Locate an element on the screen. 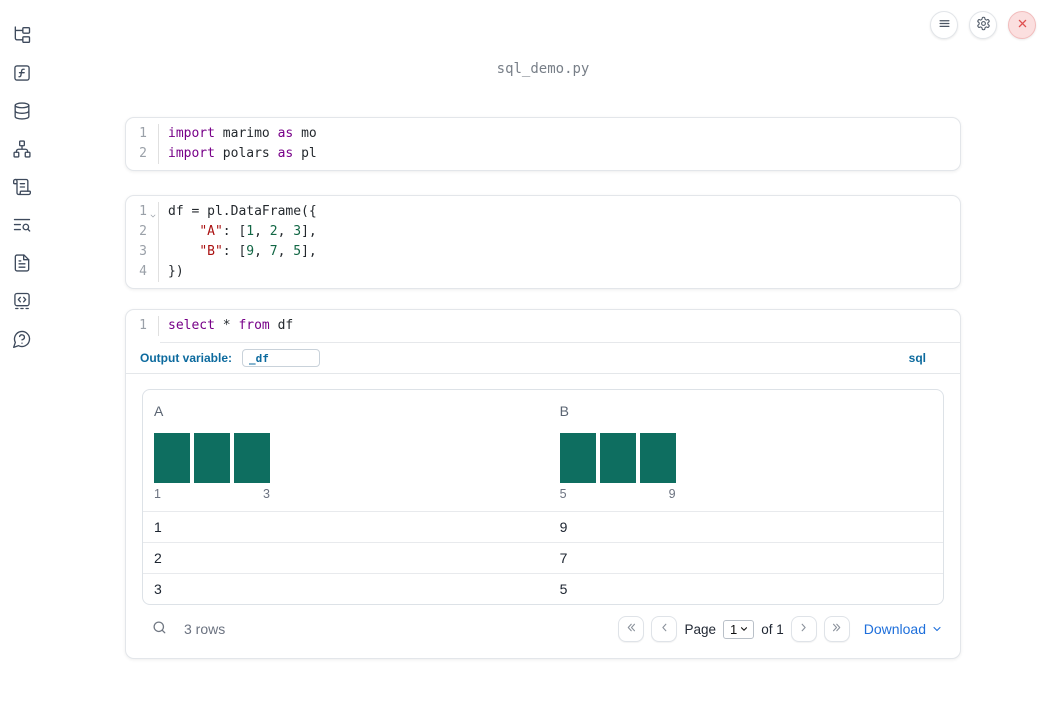 The width and height of the screenshot is (1043, 713). table-row: 35 is located at coordinates (543, 588).